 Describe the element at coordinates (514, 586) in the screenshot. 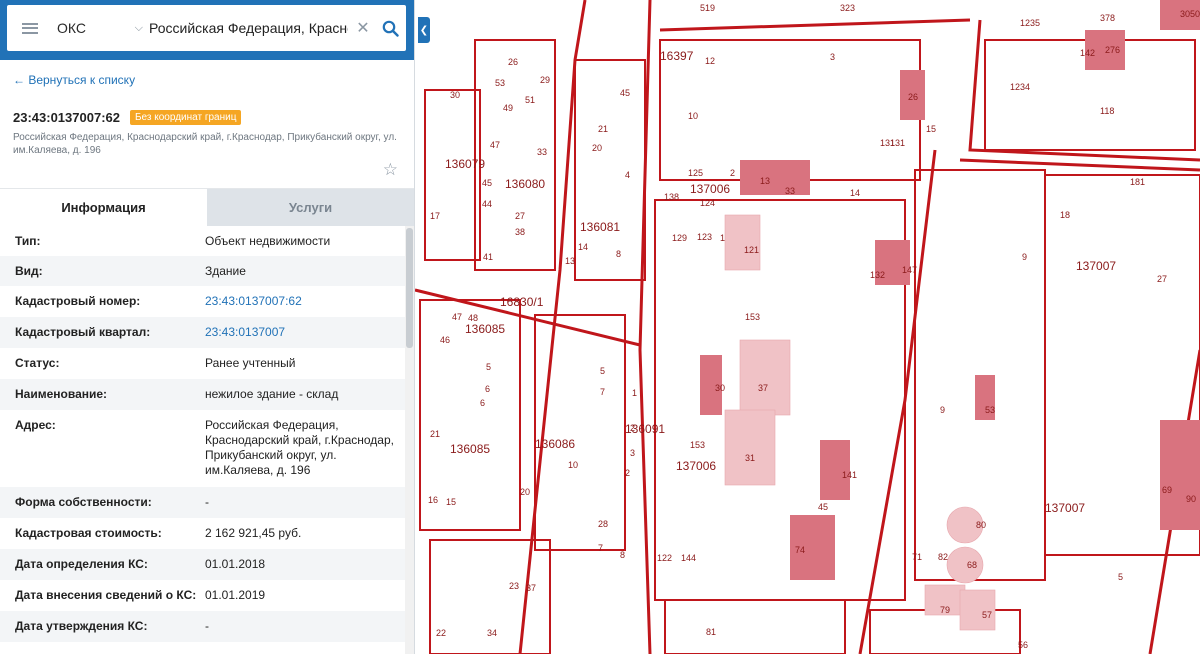

I see `map-parcel-label: 23` at that location.